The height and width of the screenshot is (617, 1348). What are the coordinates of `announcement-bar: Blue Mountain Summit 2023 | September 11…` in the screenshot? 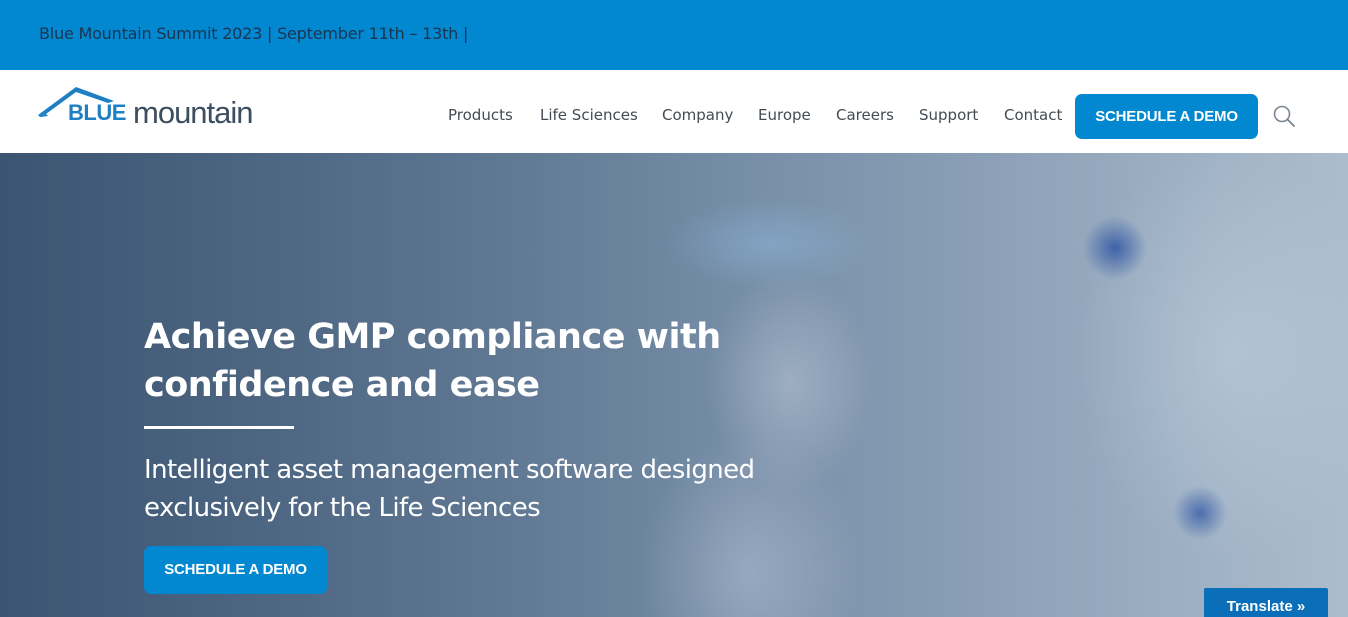 It's located at (674, 35).